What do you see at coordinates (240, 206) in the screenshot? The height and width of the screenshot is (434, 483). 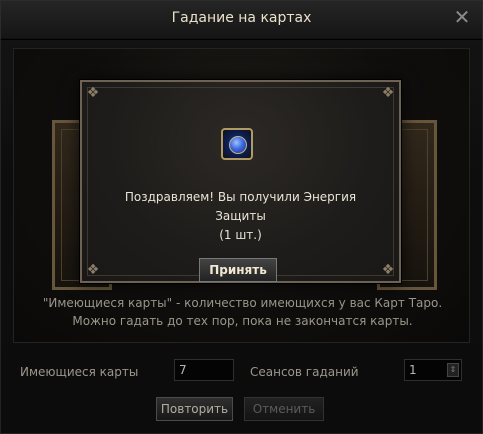 I see `reward-message-line1: Поздравляем! Вы получили Энергия Защиты` at bounding box center [240, 206].